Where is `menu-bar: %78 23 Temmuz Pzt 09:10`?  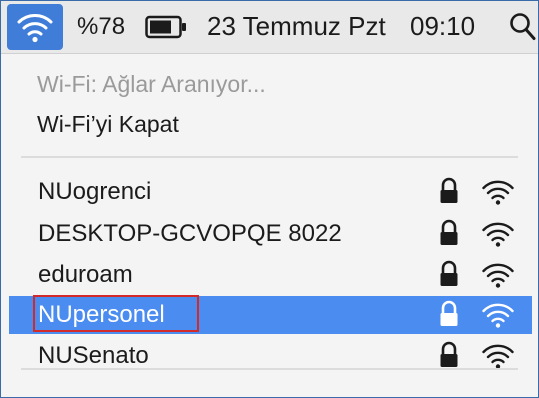 menu-bar: %78 23 Temmuz Pzt 09:10 is located at coordinates (269, 27).